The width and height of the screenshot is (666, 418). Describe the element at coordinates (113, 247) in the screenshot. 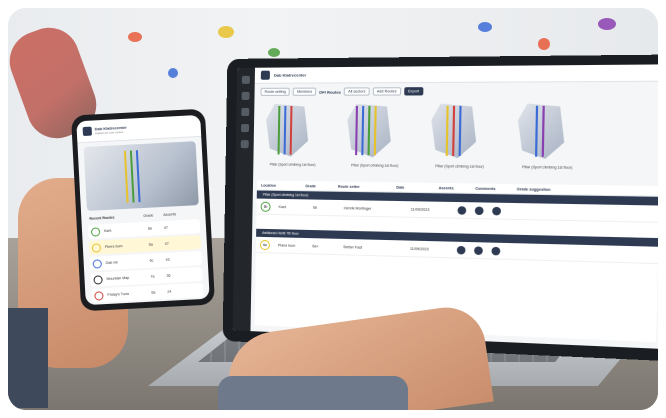

I see `route-name: Pierre bum` at that location.